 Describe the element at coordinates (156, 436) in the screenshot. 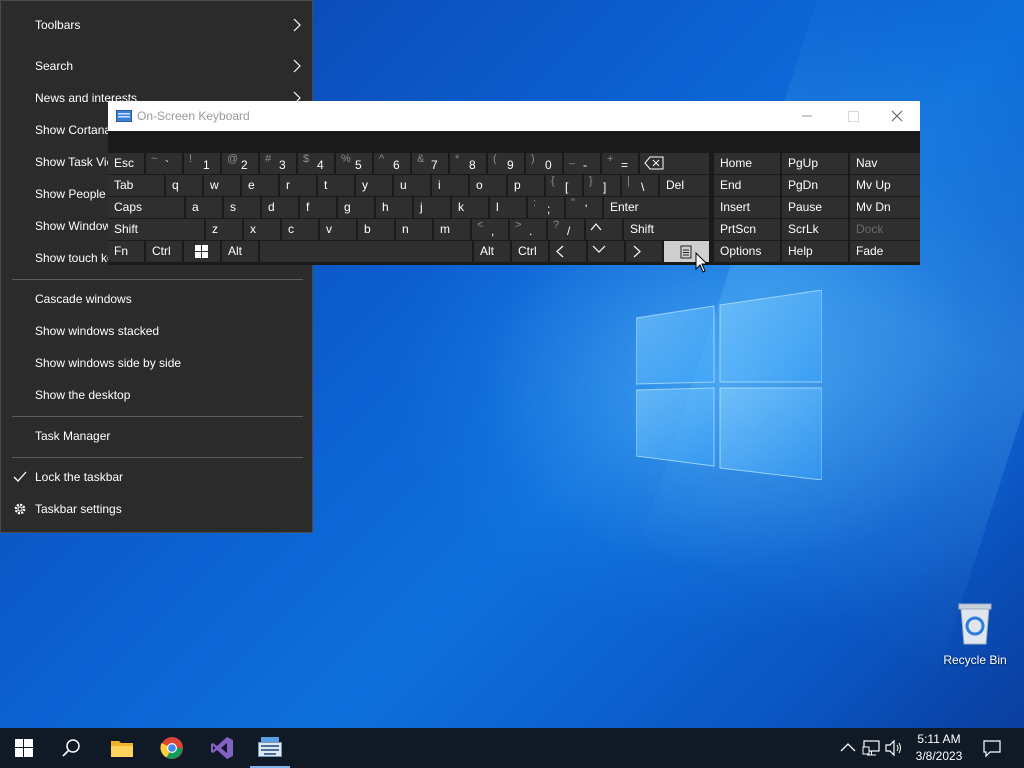

I see `menu-item-task-manager: Task Manager` at that location.